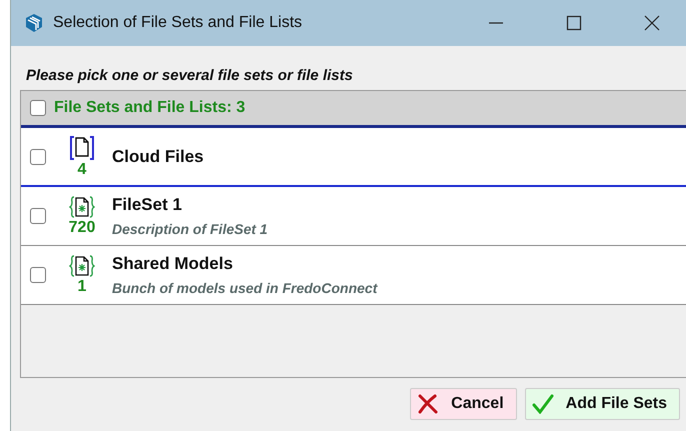  Describe the element at coordinates (245, 288) in the screenshot. I see `item-description: Bunch of models used in FredoConnect` at that location.